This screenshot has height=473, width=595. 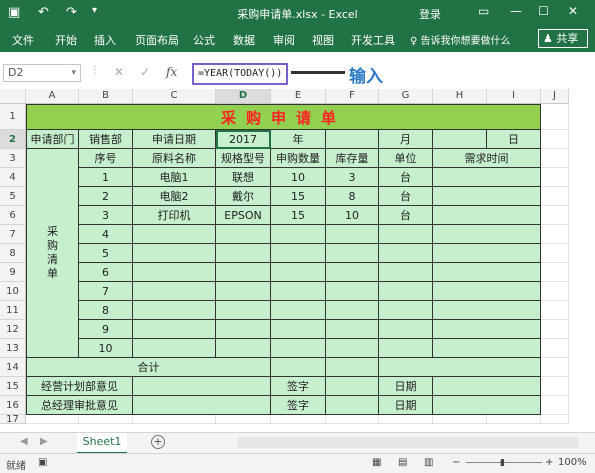 I want to click on chevron-down-icon: ▾, so click(x=73, y=73).